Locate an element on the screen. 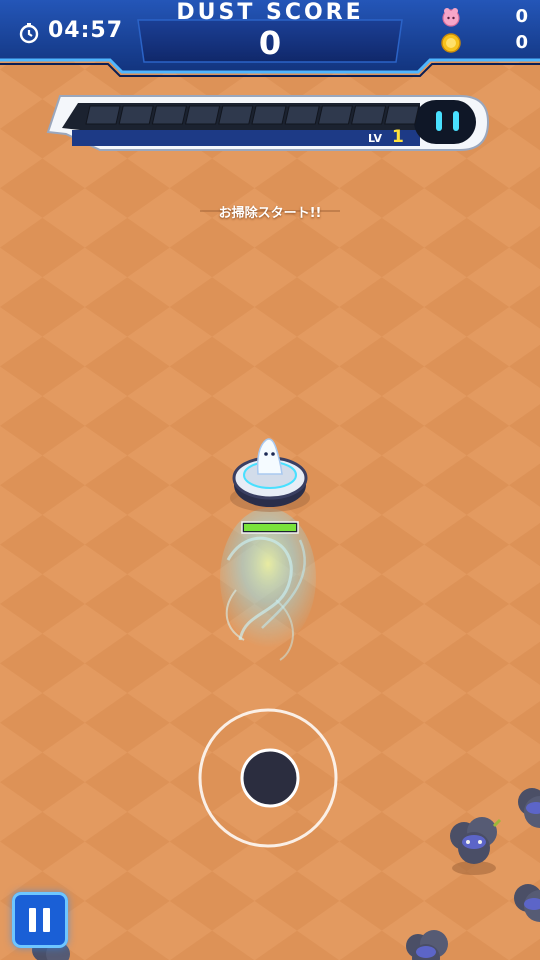 This screenshot has width=540, height=960. gold-coin-icon is located at coordinates (451, 43).